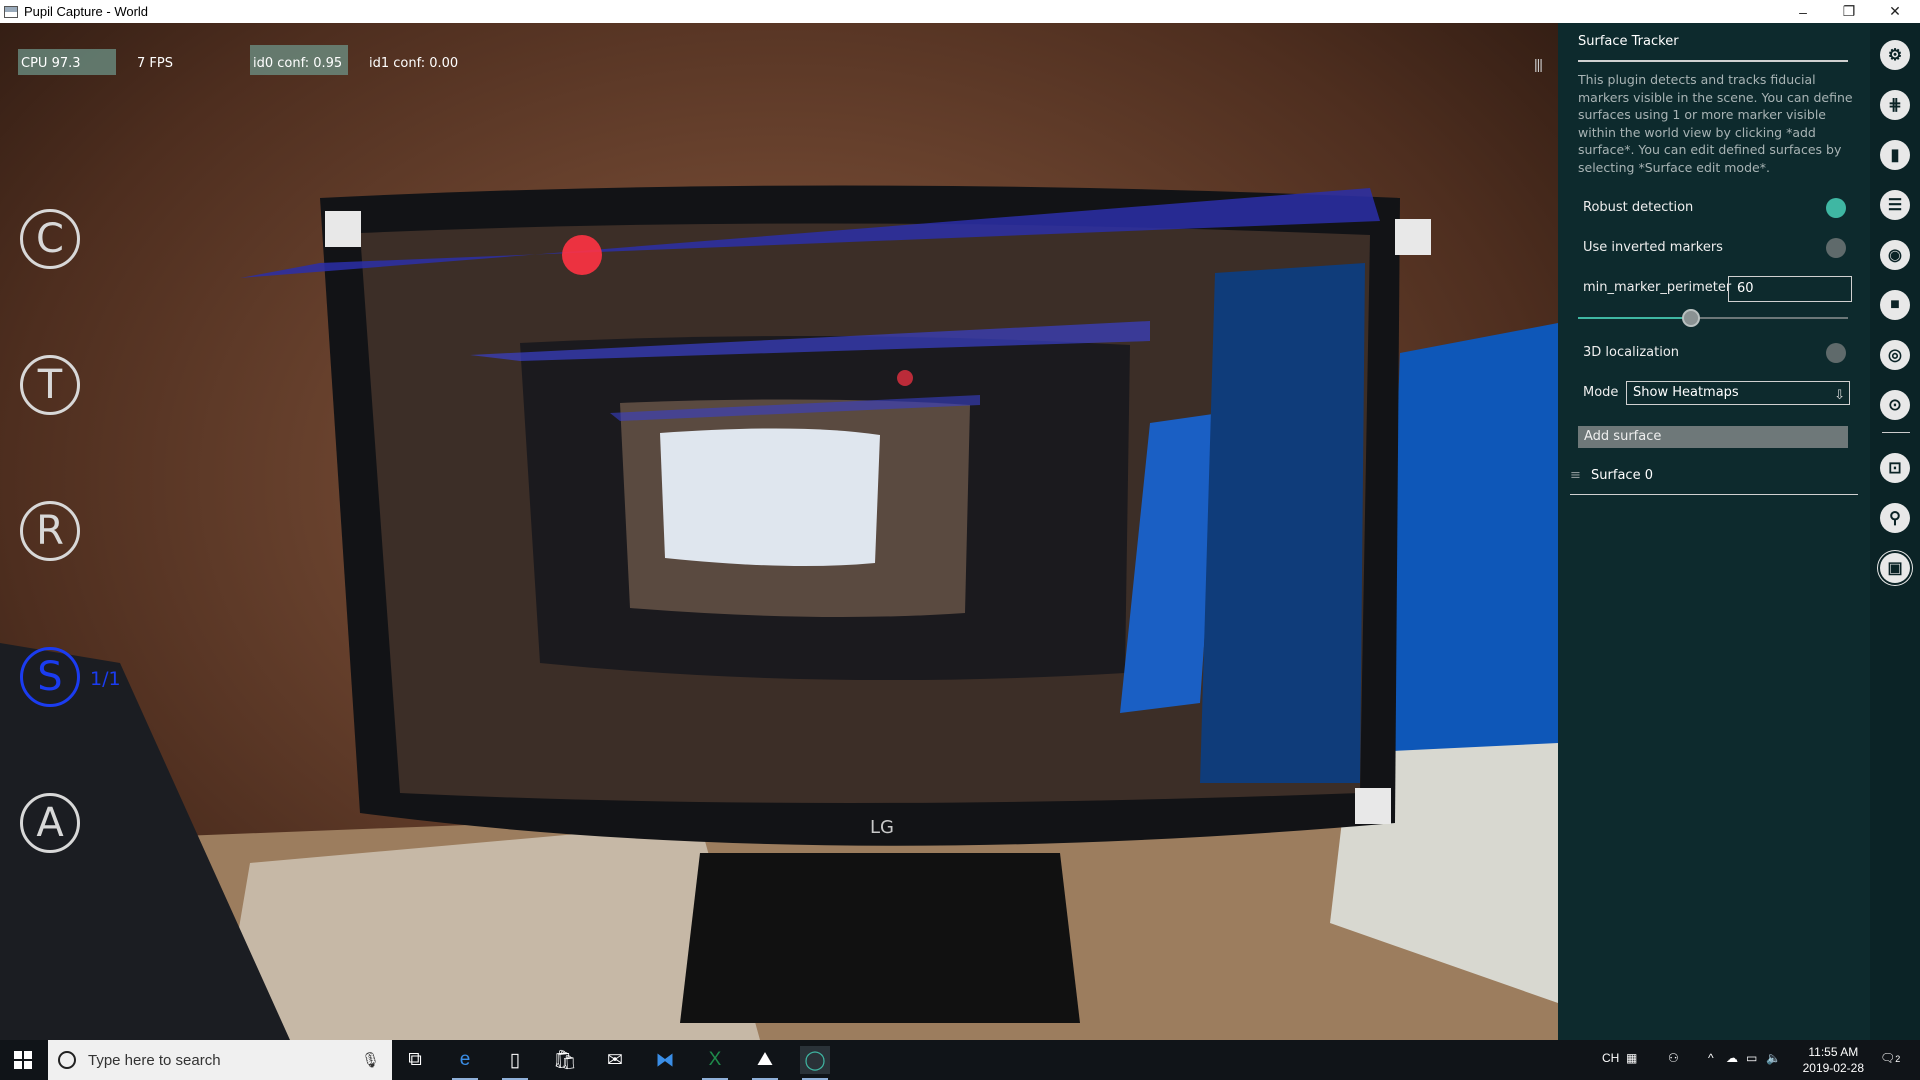 Image resolution: width=1920 pixels, height=1080 pixels. Describe the element at coordinates (1890, 1058) in the screenshot. I see `notification-icon: 🗨2` at that location.